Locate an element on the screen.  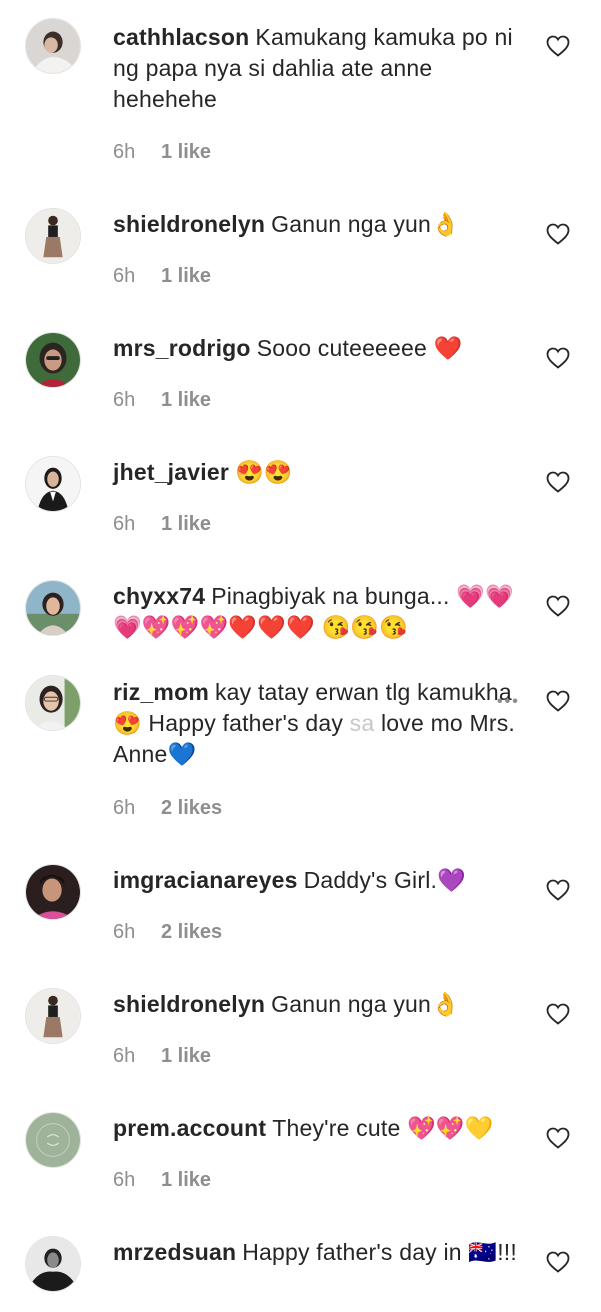
comment-username: mrs_rodrigo is located at coordinates (182, 348).